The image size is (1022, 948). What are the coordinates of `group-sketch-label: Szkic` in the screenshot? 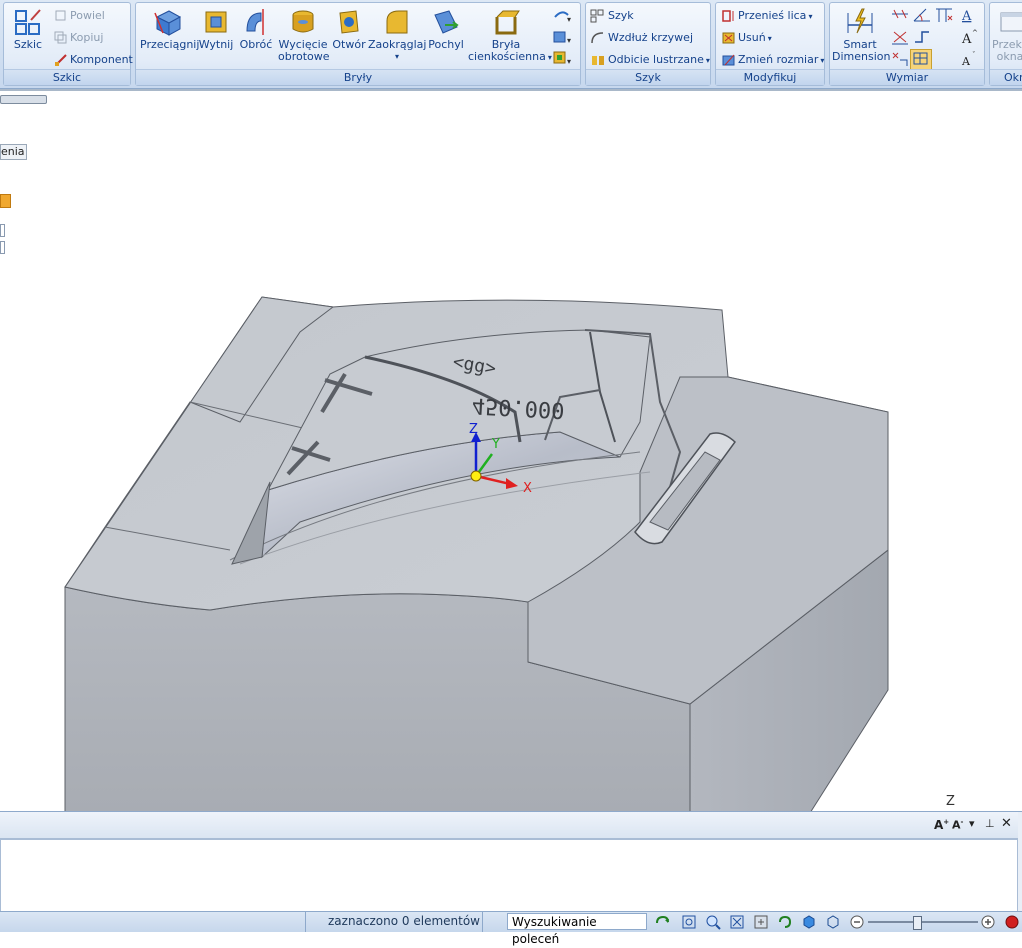 It's located at (67, 77).